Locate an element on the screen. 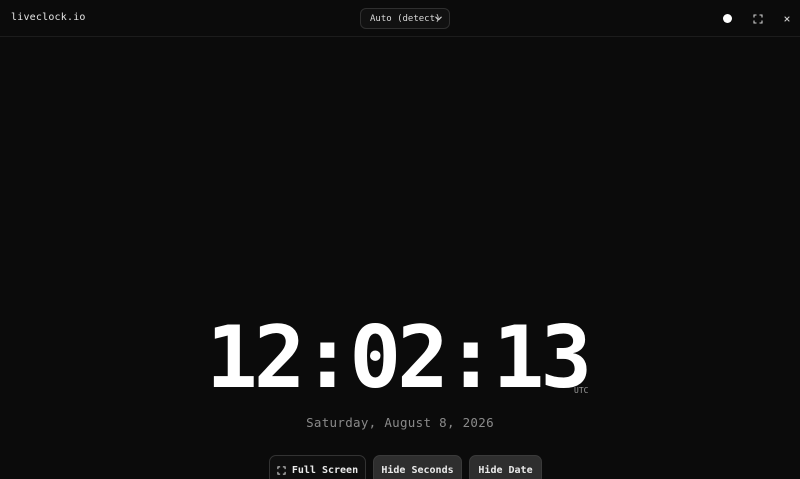 This screenshot has height=479, width=800. date-text: Saturday, August 8, 2026 is located at coordinates (400, 422).